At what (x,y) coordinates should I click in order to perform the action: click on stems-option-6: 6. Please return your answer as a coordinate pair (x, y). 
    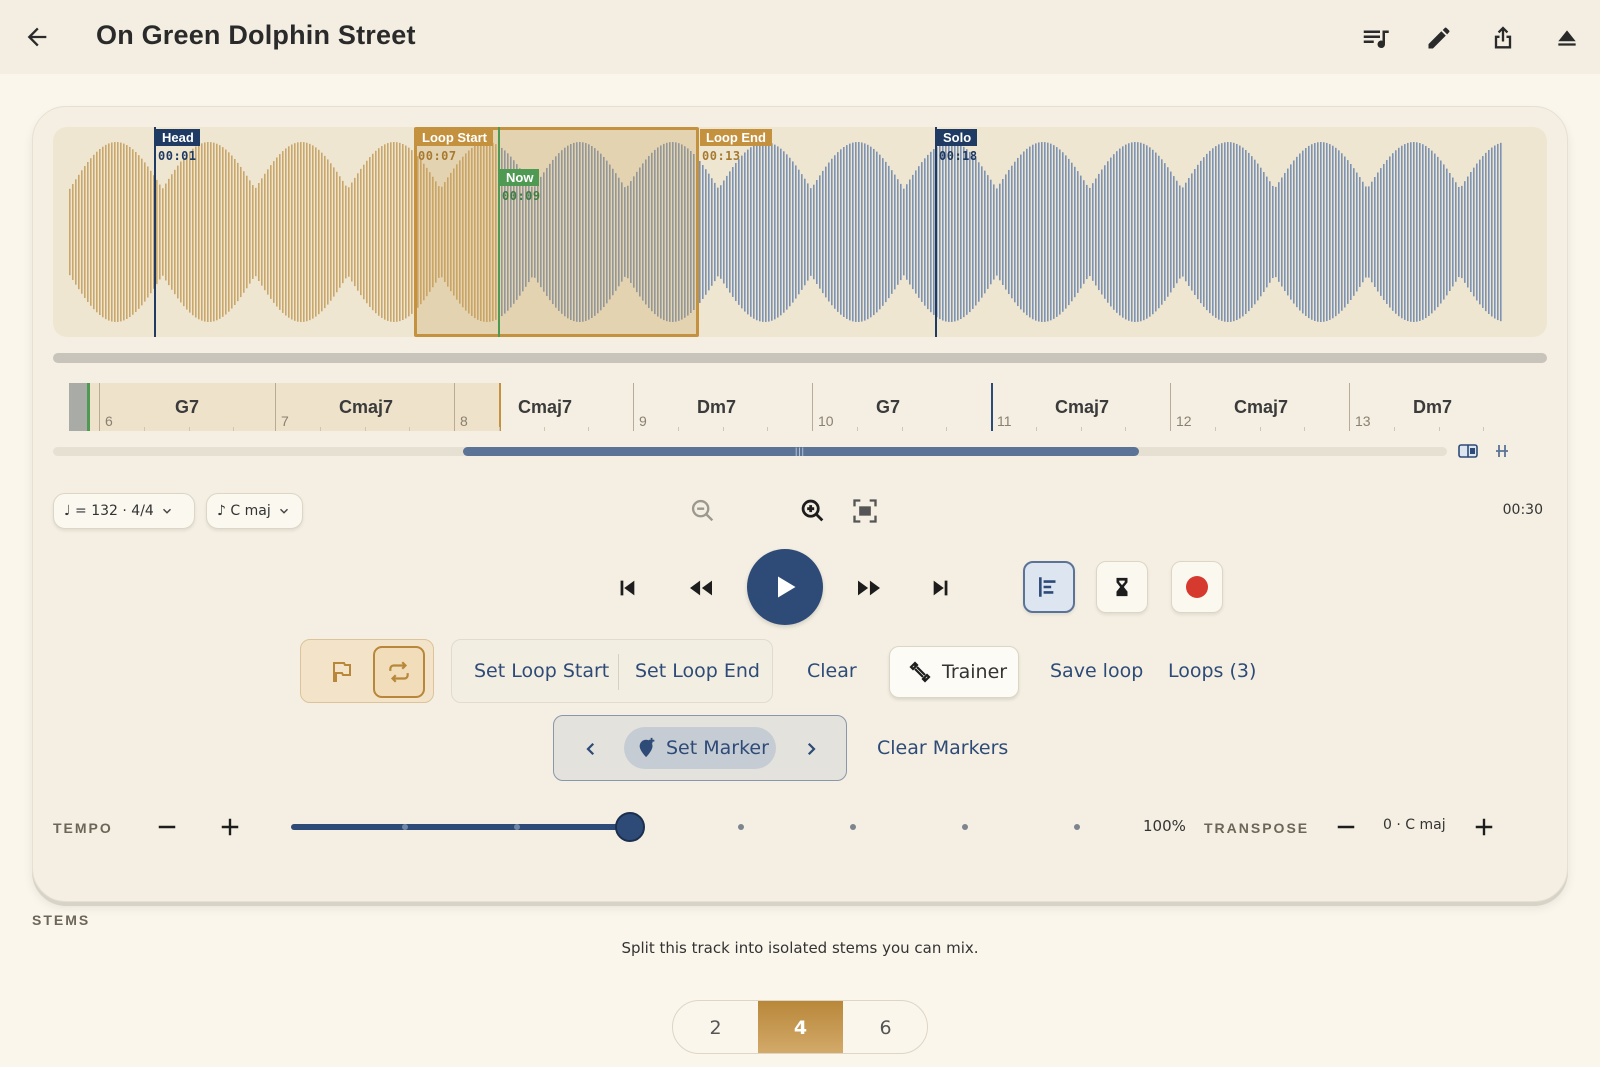
    Looking at the image, I should click on (885, 1027).